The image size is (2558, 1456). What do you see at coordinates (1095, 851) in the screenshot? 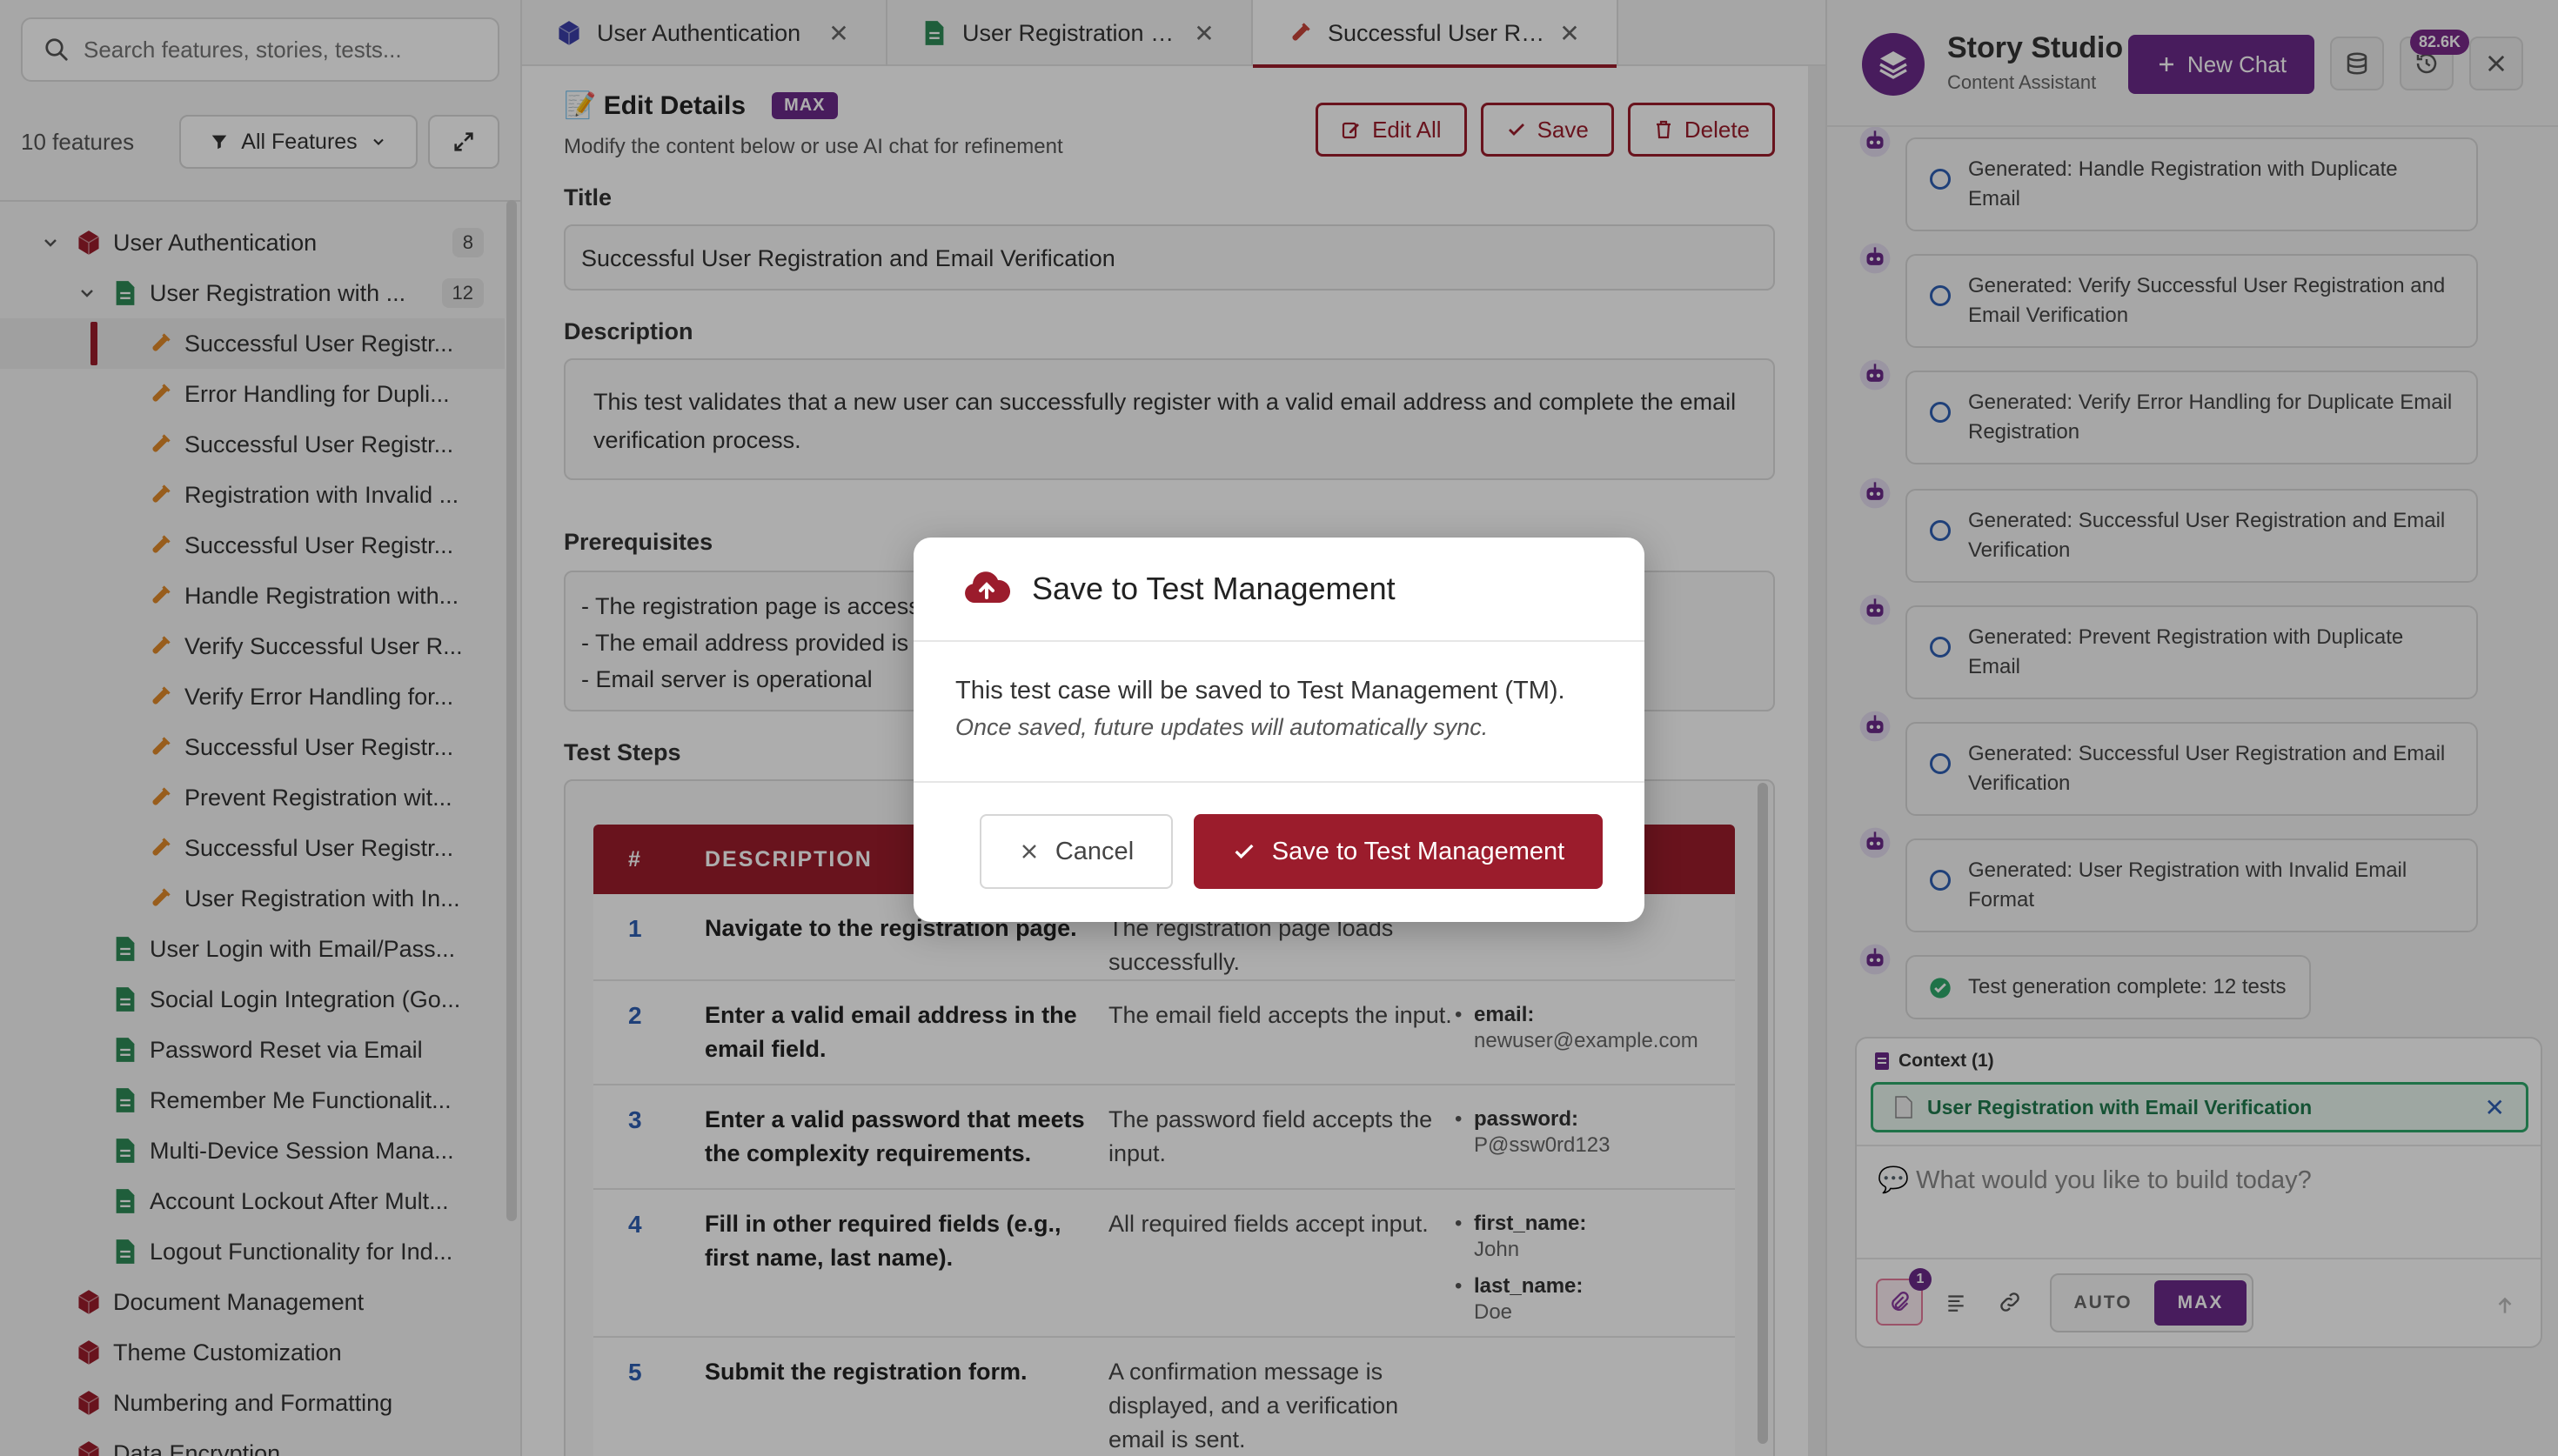
I see `cancel-label: Cancel` at bounding box center [1095, 851].